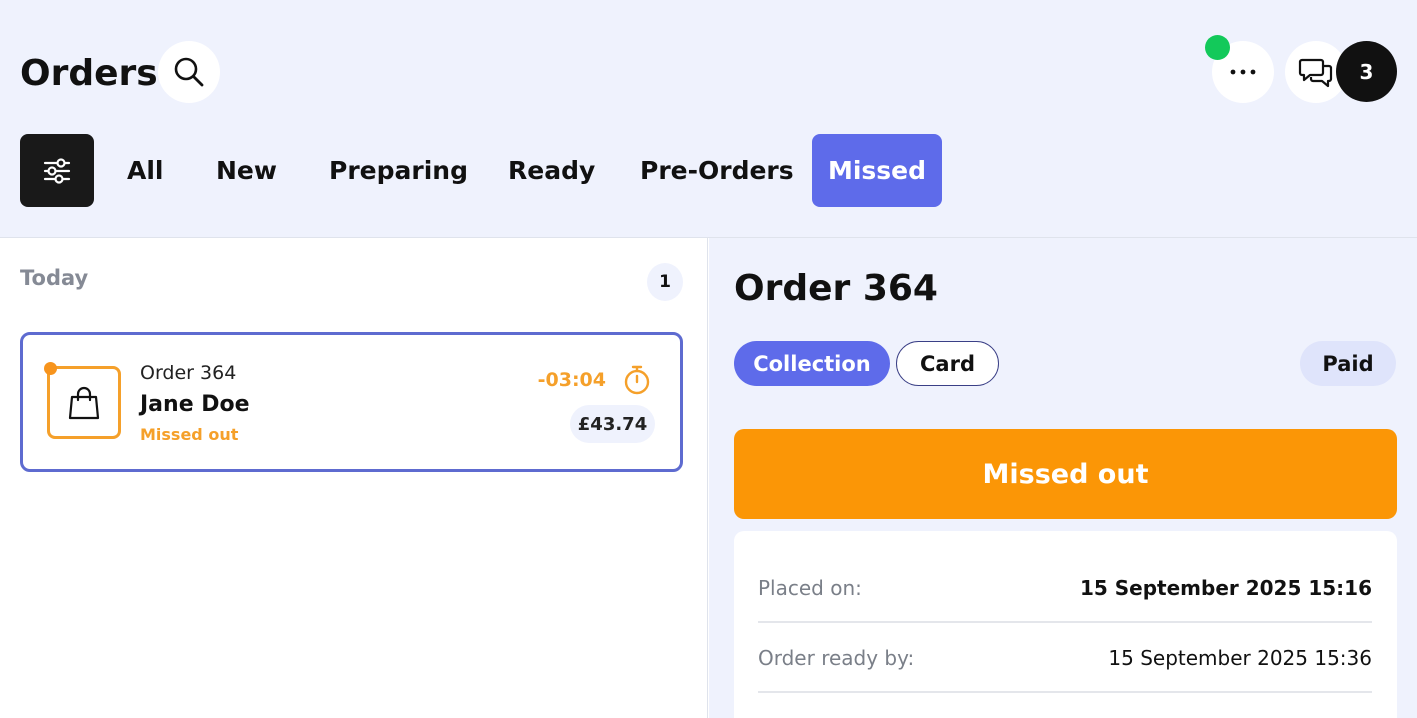  What do you see at coordinates (195, 404) in the screenshot?
I see `customer-name: Jane Doe` at bounding box center [195, 404].